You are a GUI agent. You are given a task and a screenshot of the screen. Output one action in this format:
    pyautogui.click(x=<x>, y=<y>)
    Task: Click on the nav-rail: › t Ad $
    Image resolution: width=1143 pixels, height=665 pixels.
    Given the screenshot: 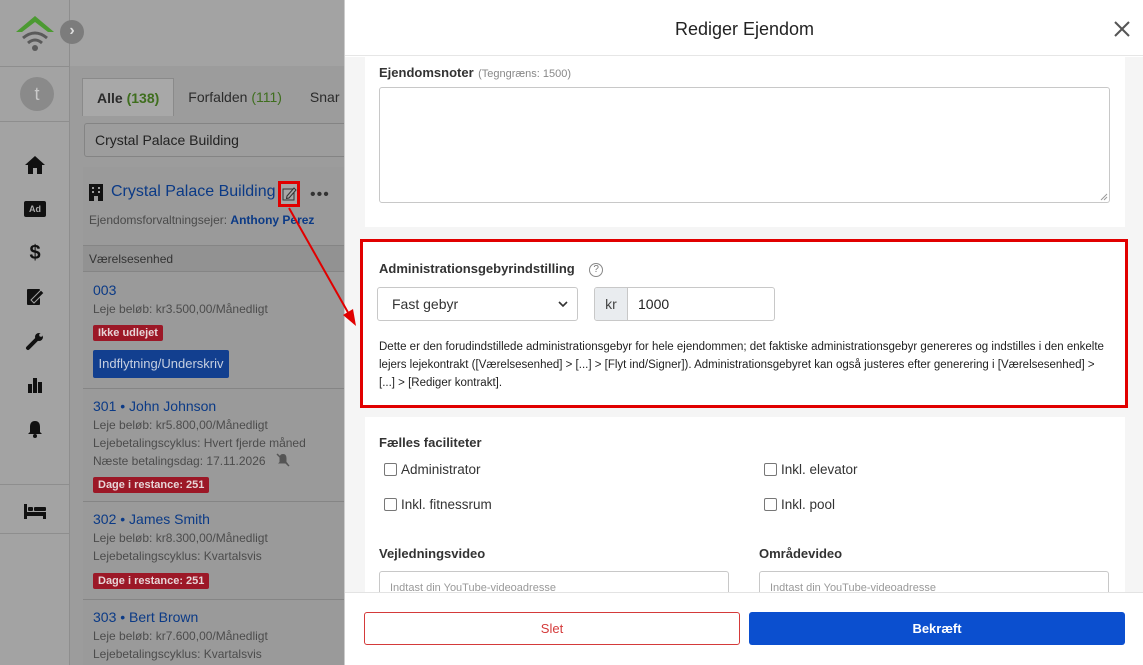 What is the action you would take?
    pyautogui.click(x=42, y=332)
    